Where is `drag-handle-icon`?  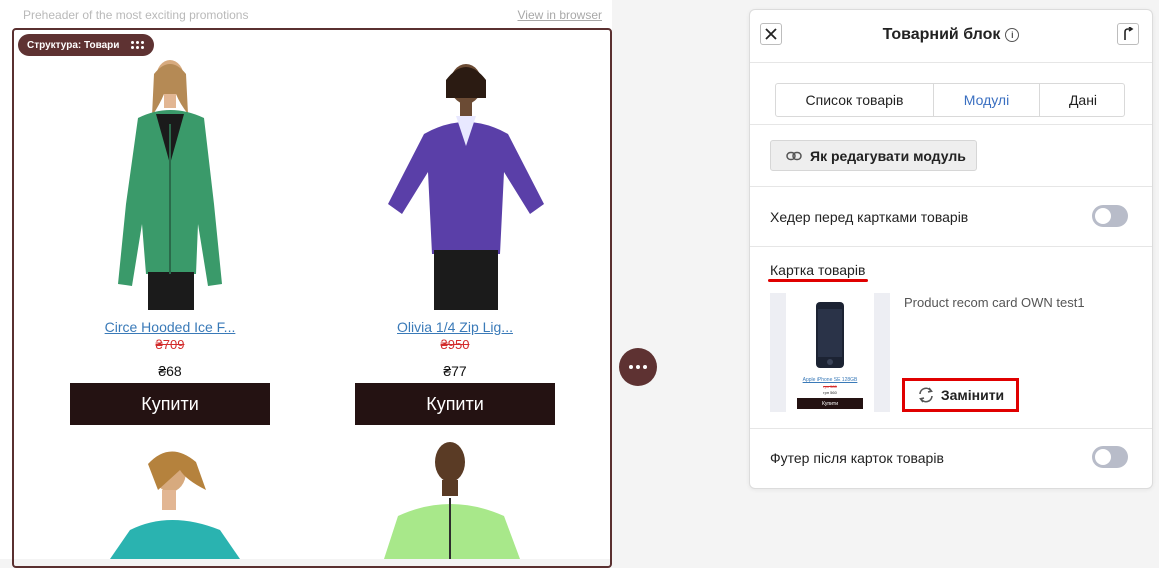 drag-handle-icon is located at coordinates (138, 45).